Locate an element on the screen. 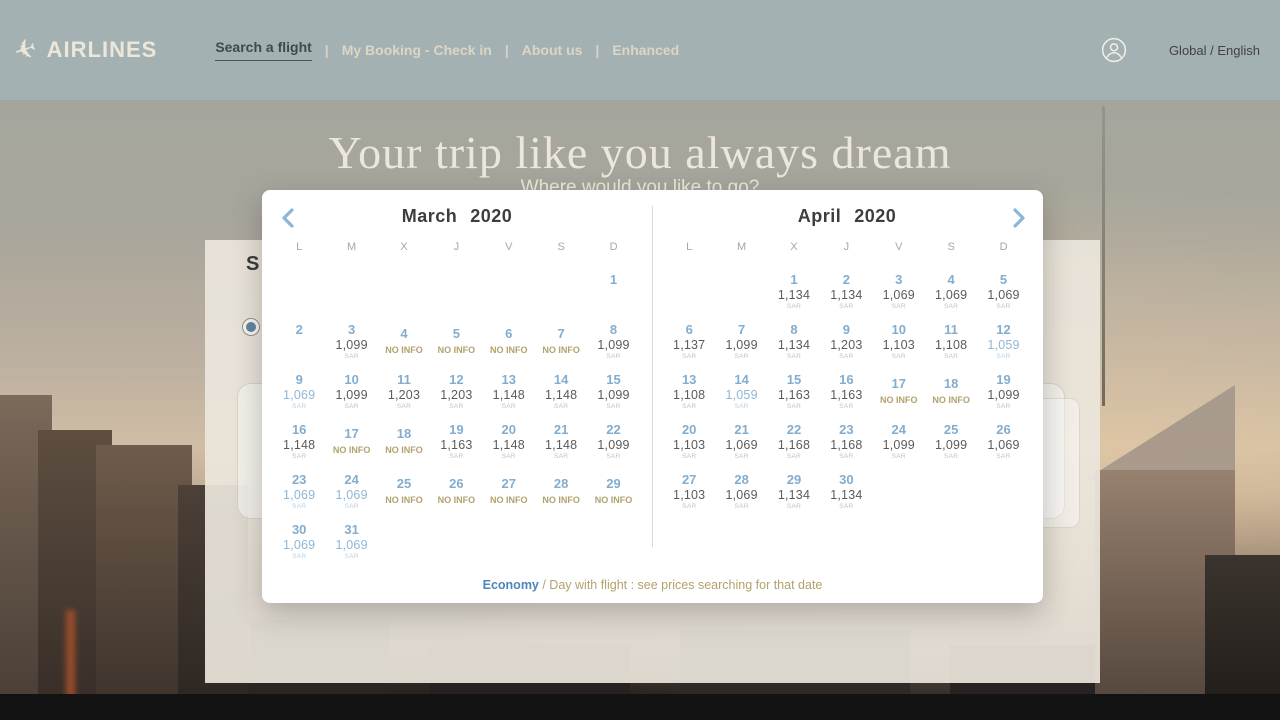 The image size is (1280, 720). day-march-15: 15 1,099 SAR is located at coordinates (613, 390).